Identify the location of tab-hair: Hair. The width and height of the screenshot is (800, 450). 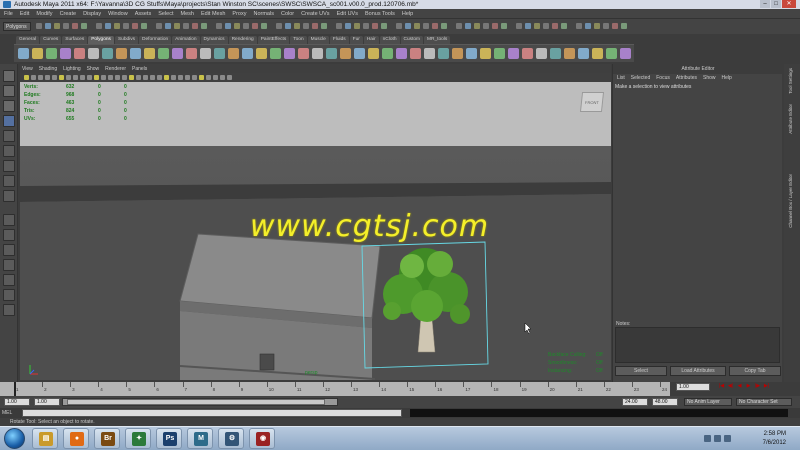
(371, 40).